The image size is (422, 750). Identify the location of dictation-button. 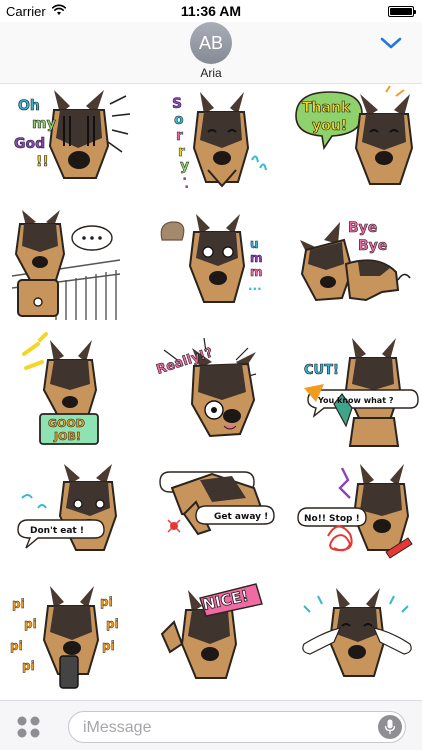
(390, 727).